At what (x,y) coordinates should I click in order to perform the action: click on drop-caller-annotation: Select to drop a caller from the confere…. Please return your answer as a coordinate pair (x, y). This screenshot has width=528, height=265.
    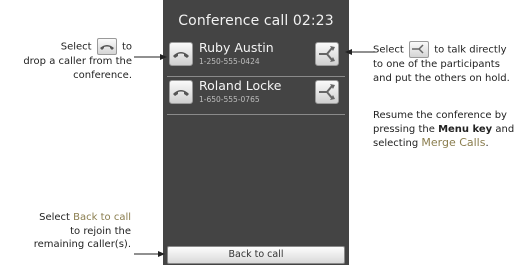
    Looking at the image, I should click on (76, 60).